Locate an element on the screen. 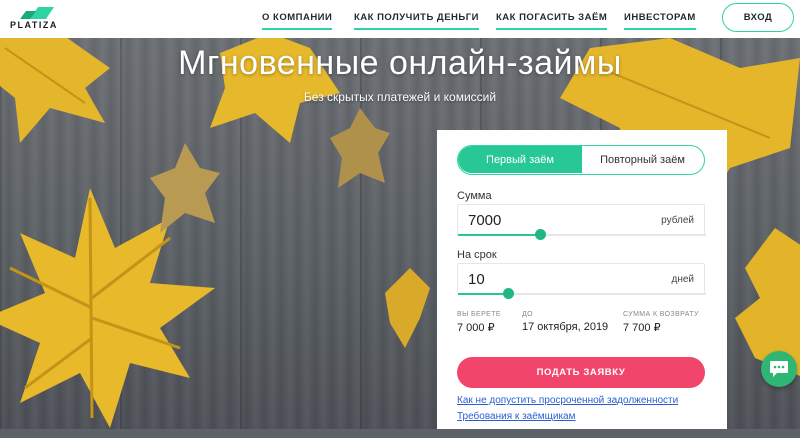 The height and width of the screenshot is (438, 800). tab-repeat-loan: Повторный заём is located at coordinates (642, 159).